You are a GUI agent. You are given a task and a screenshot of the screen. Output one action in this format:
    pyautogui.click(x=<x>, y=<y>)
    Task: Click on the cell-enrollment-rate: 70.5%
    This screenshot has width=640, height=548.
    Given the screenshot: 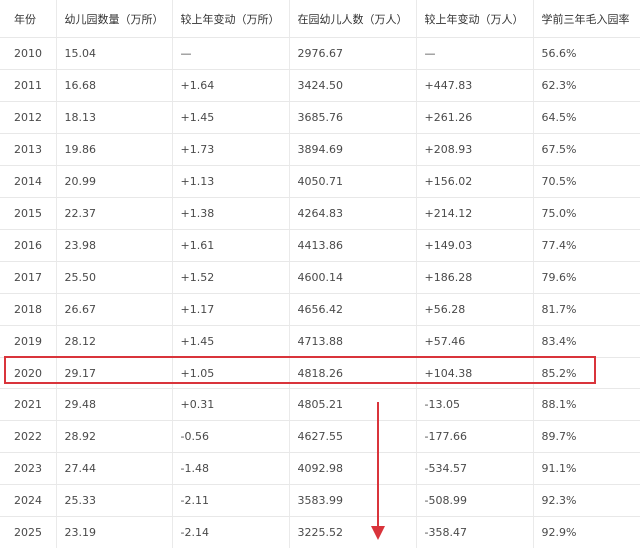 What is the action you would take?
    pyautogui.click(x=586, y=182)
    